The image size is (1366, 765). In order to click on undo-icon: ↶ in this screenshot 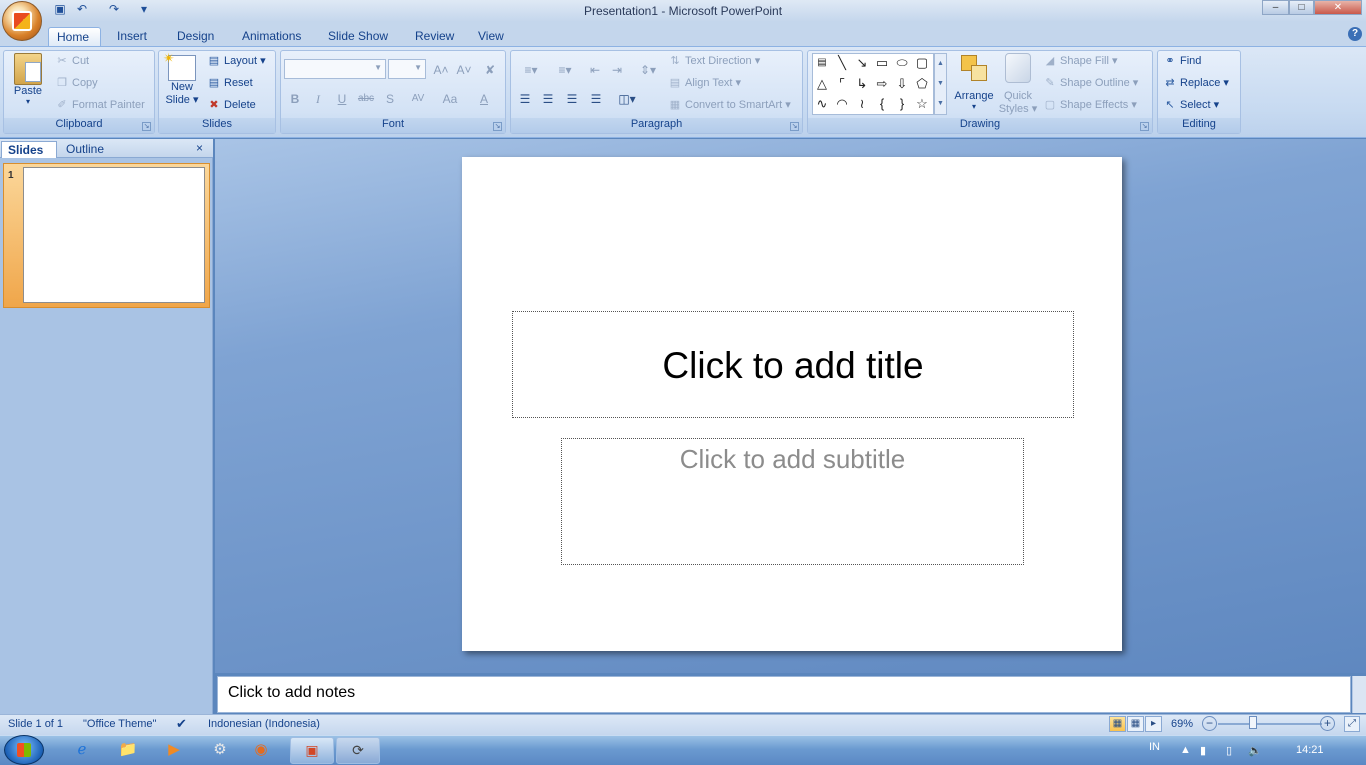, I will do `click(82, 10)`.